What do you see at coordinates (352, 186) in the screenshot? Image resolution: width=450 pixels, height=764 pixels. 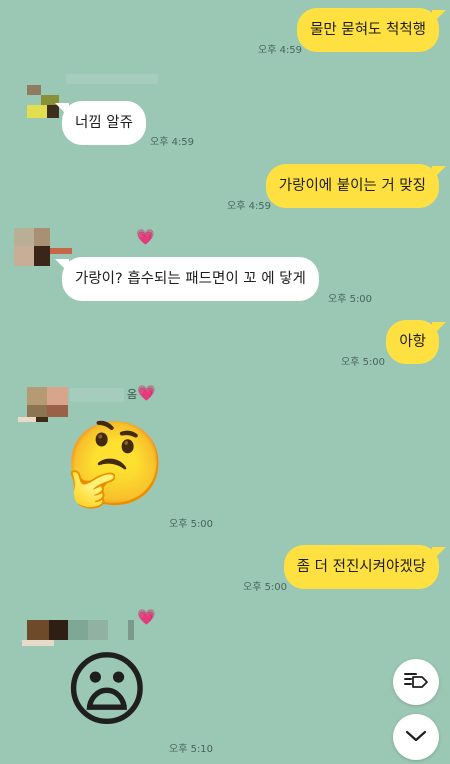 I see `my-message-bubble: 가랑이에 붙이는 거 맞징` at bounding box center [352, 186].